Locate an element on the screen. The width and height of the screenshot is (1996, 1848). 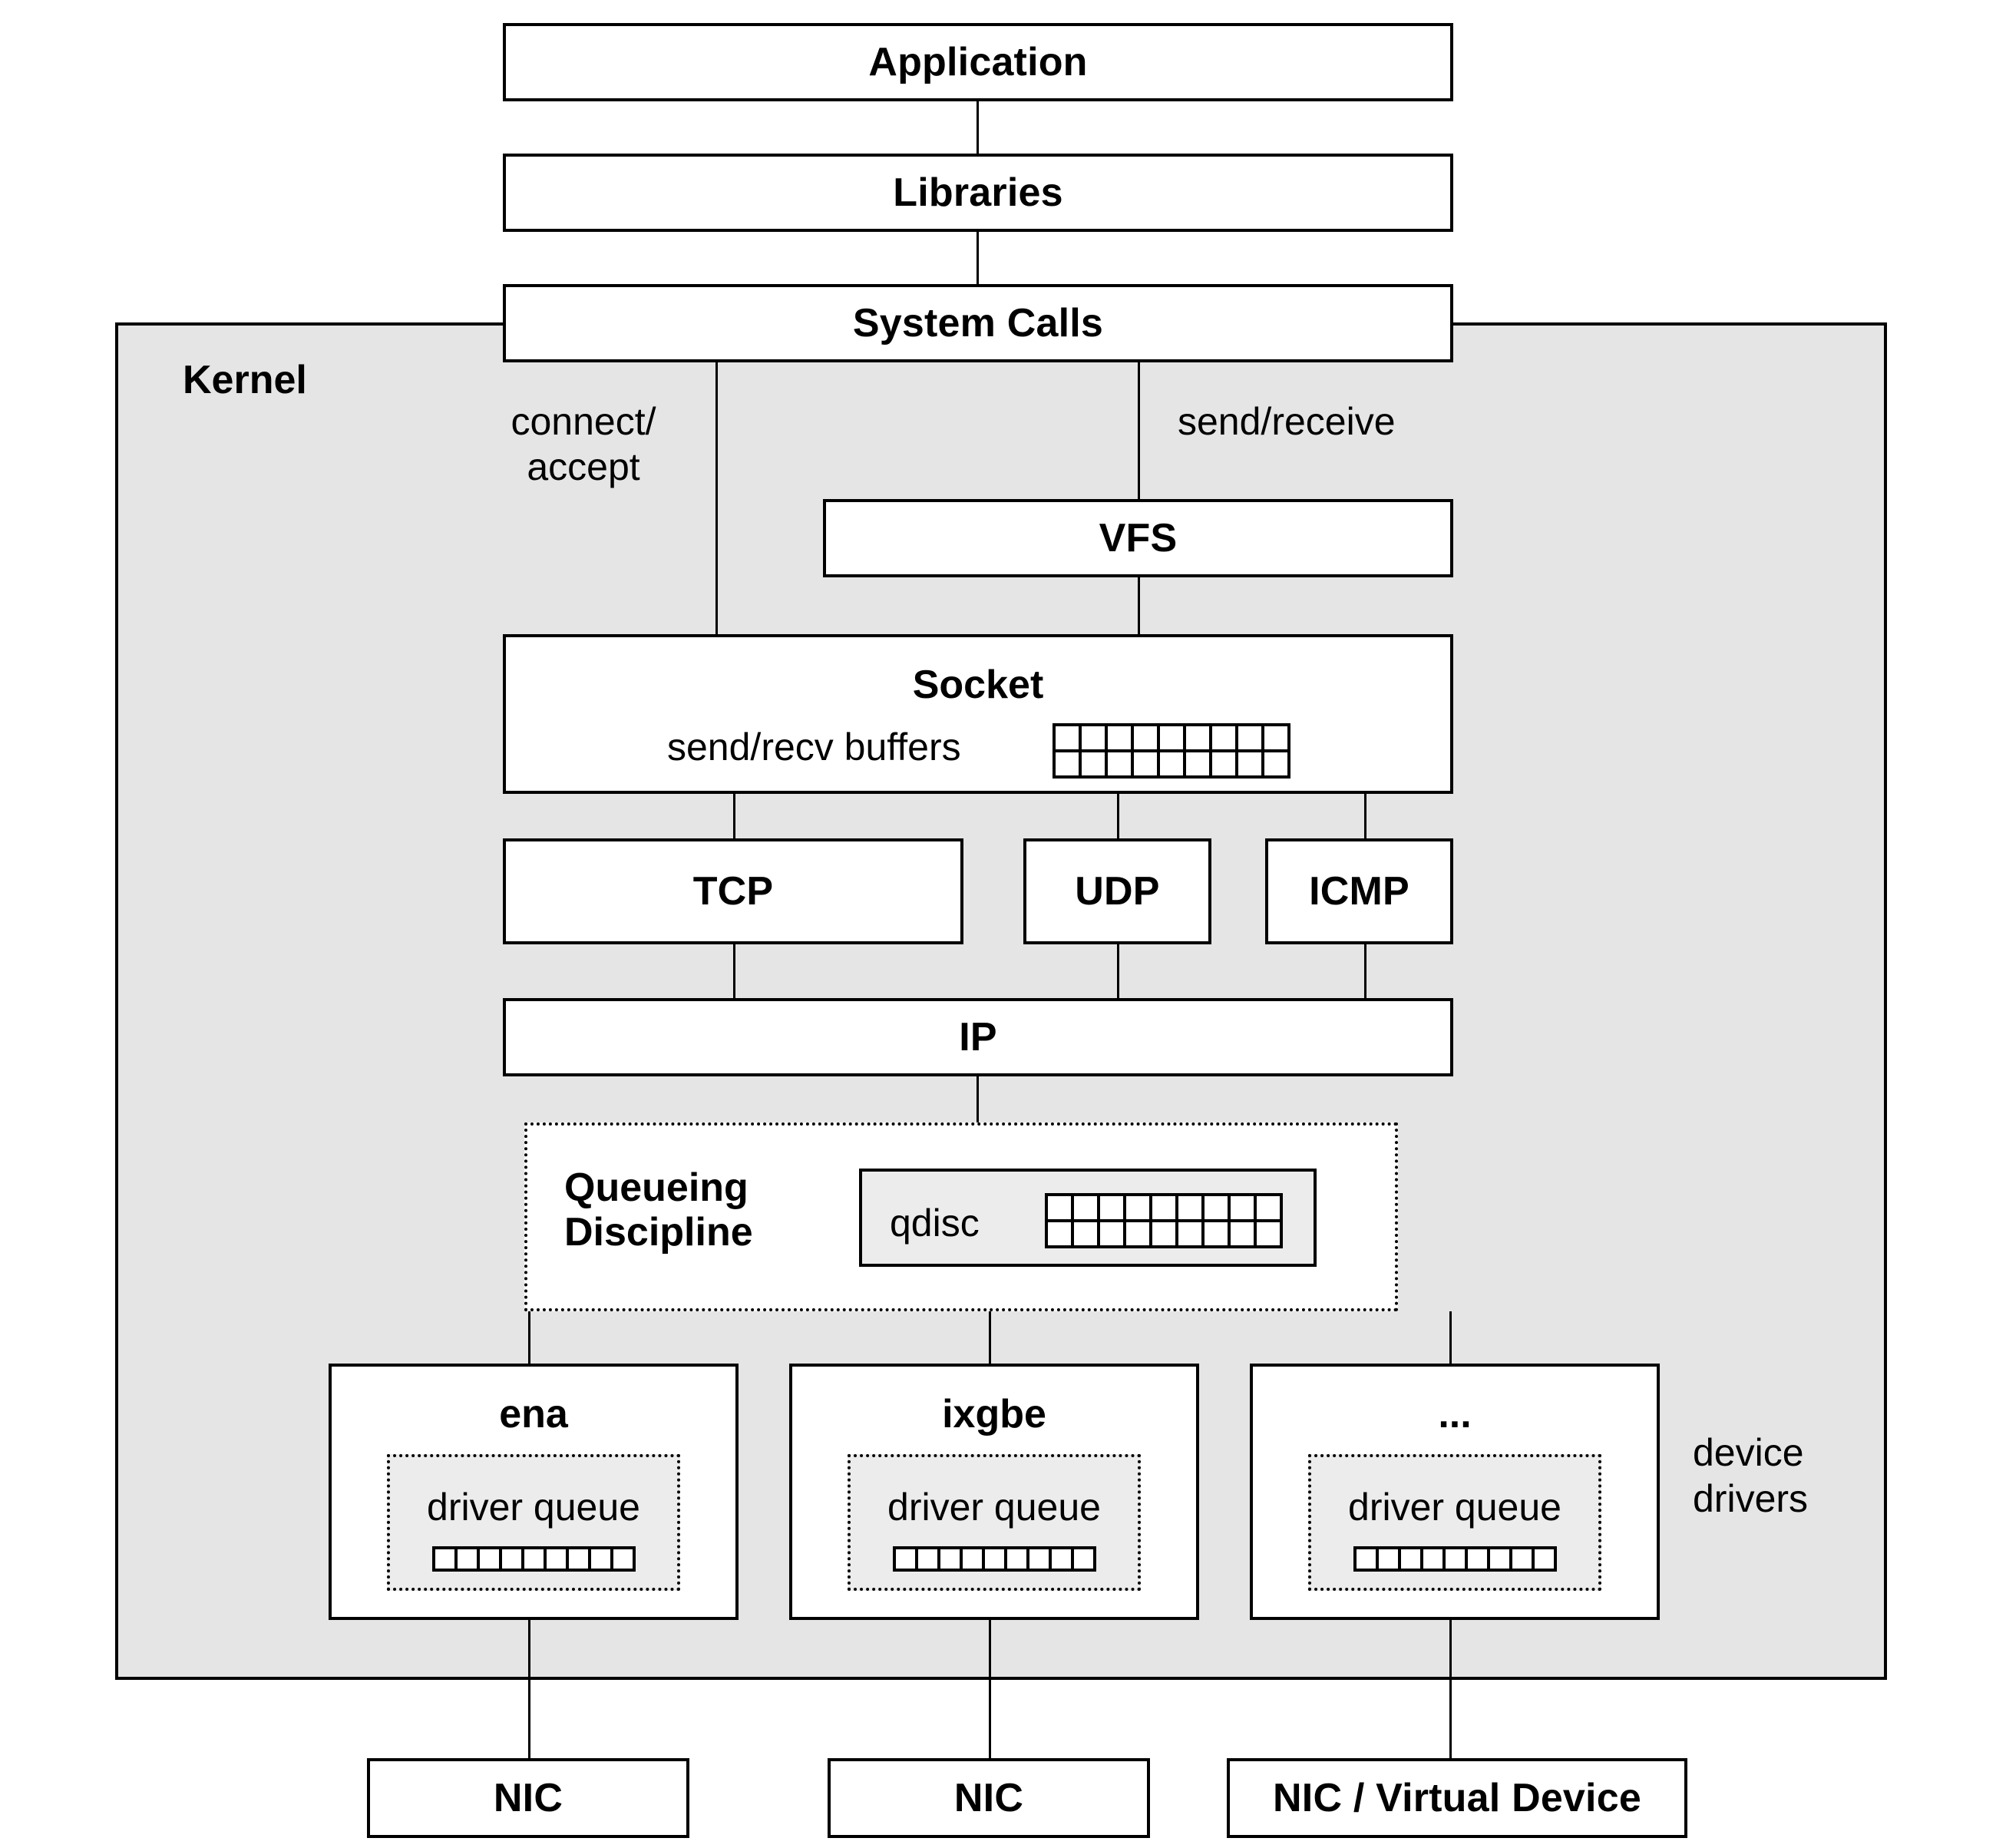
edge-socket-tcp is located at coordinates (734, 816).